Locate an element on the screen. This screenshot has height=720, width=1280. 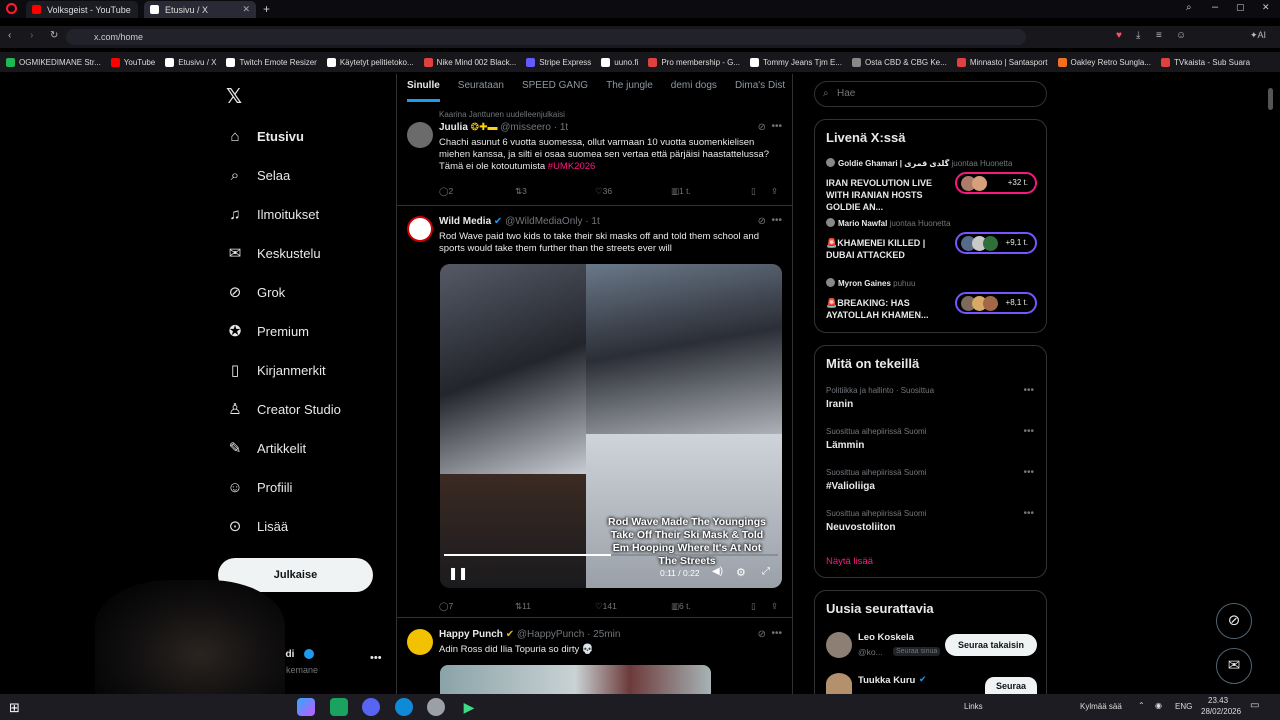
follow-name: Leo Koskela is located at coordinates (886, 637).